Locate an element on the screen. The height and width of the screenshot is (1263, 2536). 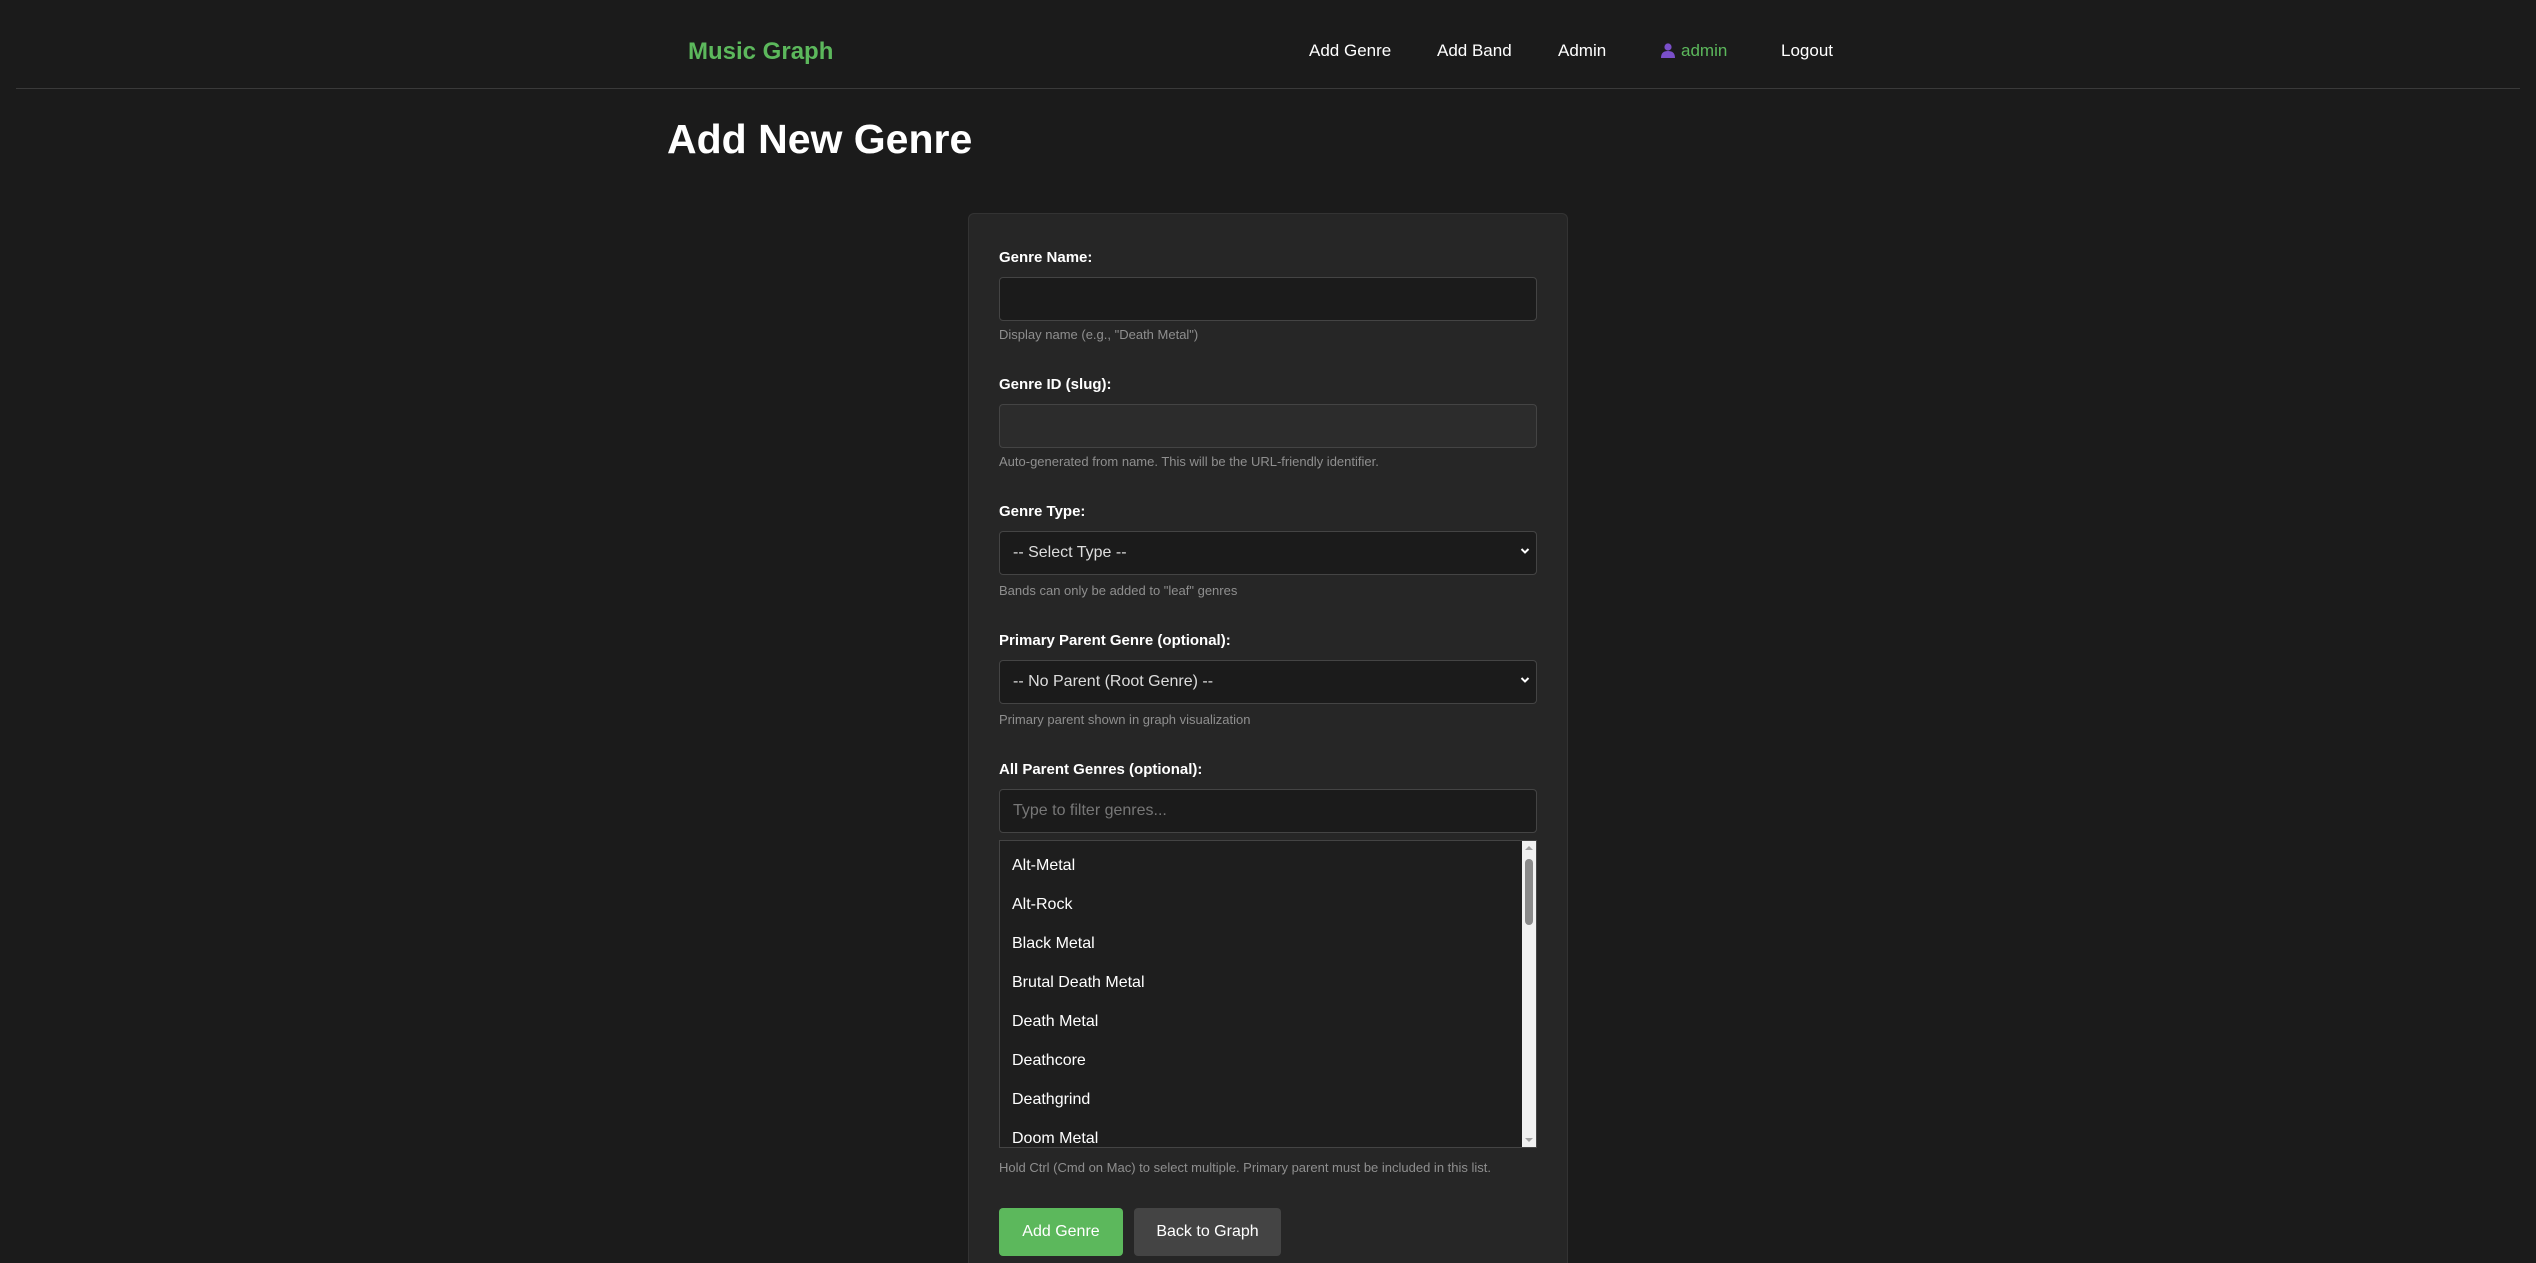
nav-logout: Logout is located at coordinates (1807, 51).